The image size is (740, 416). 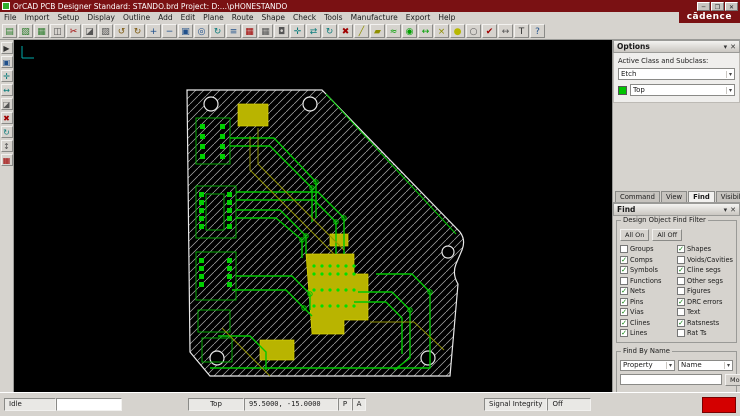 What do you see at coordinates (169, 31) in the screenshot?
I see `zoom-out-icon: −` at bounding box center [169, 31].